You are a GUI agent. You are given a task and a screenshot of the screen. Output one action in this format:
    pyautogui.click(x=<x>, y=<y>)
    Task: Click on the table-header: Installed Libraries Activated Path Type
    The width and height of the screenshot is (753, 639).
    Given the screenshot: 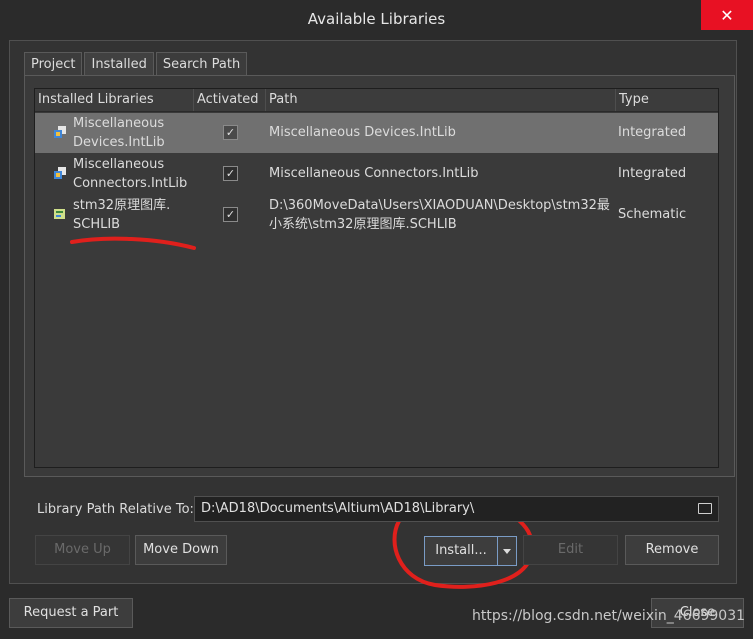 What is the action you would take?
    pyautogui.click(x=376, y=100)
    